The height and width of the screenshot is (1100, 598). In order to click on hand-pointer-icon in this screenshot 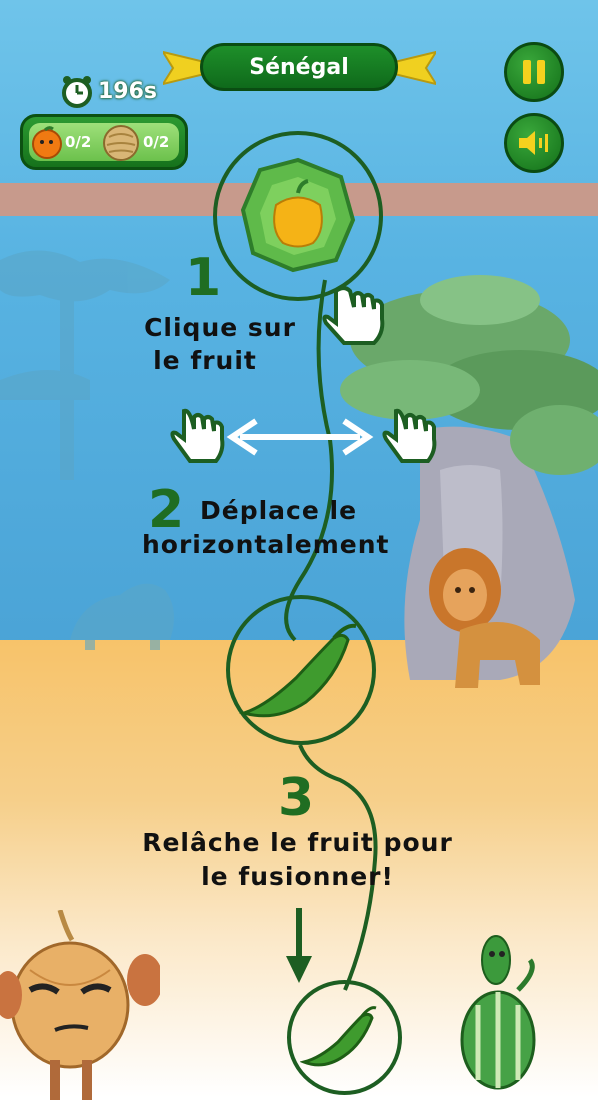, I will do `click(353, 315)`.